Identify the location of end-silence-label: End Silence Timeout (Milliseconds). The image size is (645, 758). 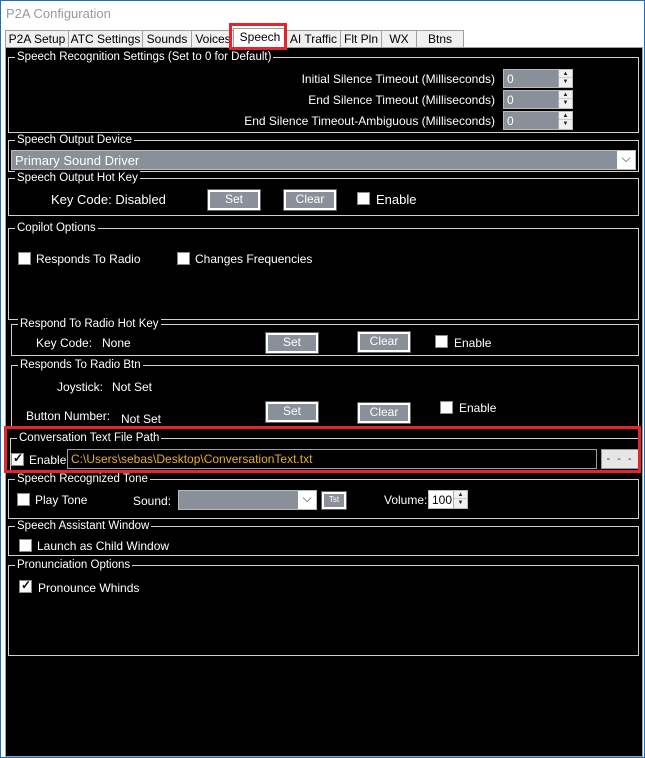
(401, 100).